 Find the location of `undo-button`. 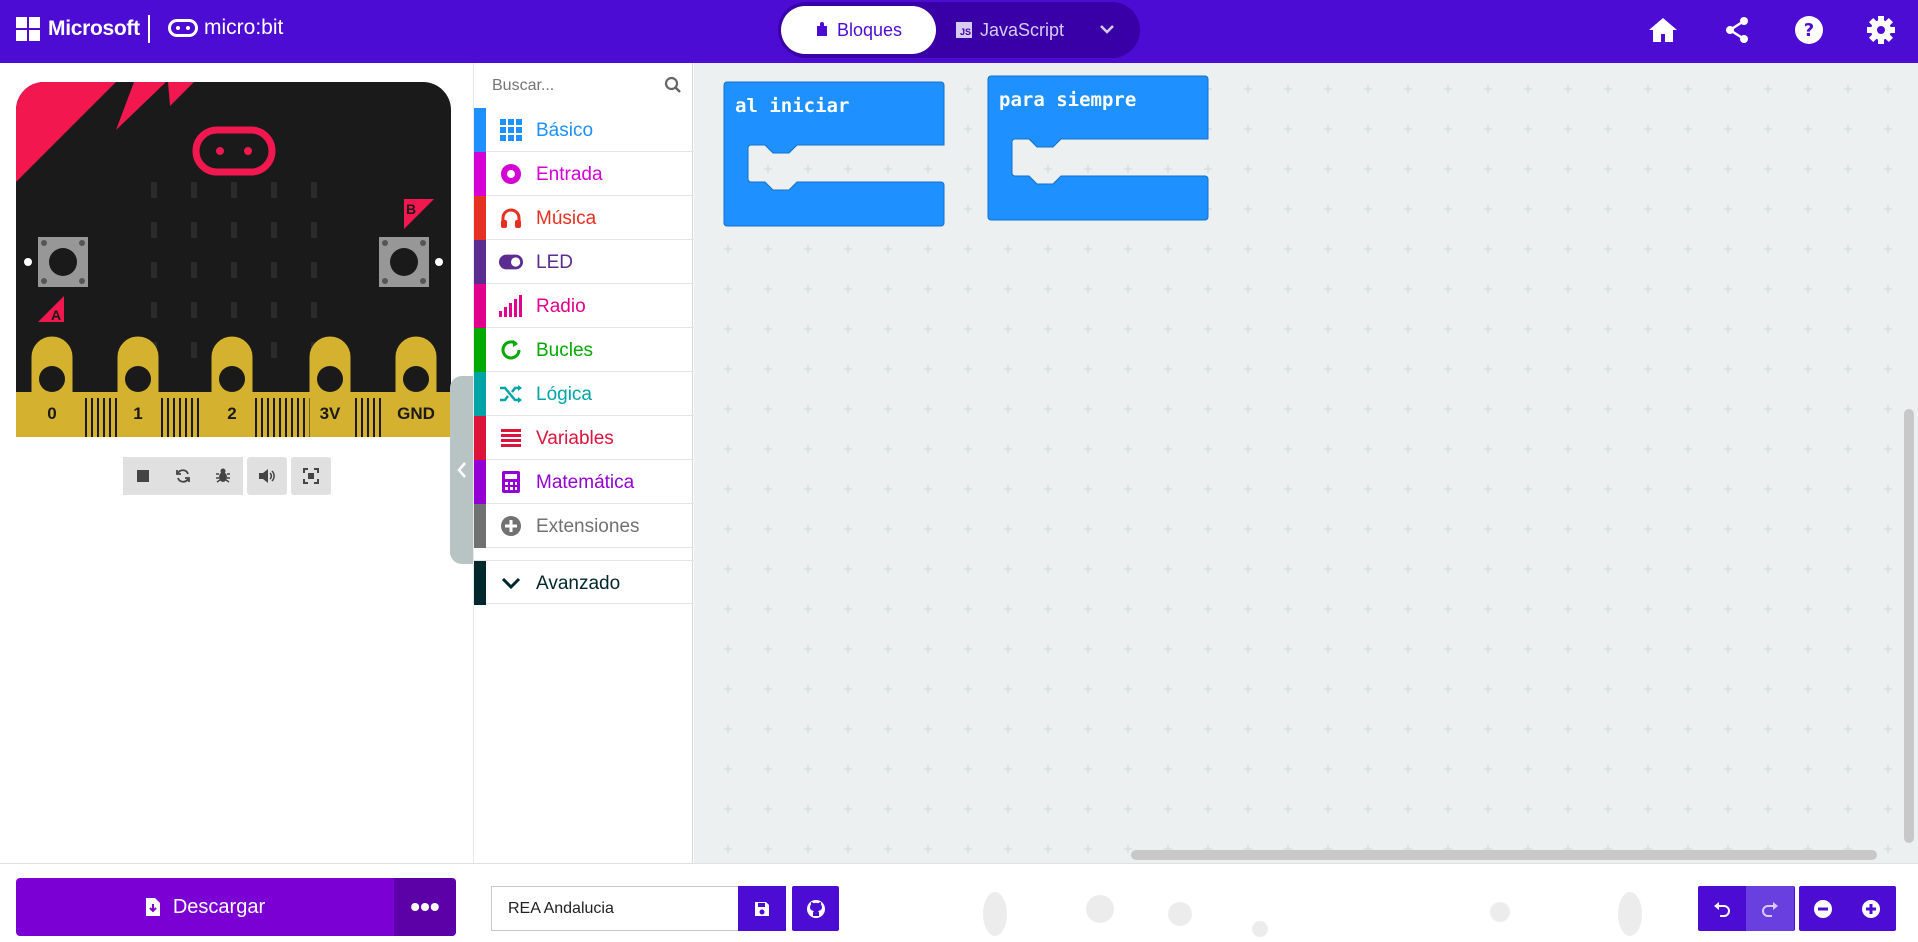

undo-button is located at coordinates (1722, 908).